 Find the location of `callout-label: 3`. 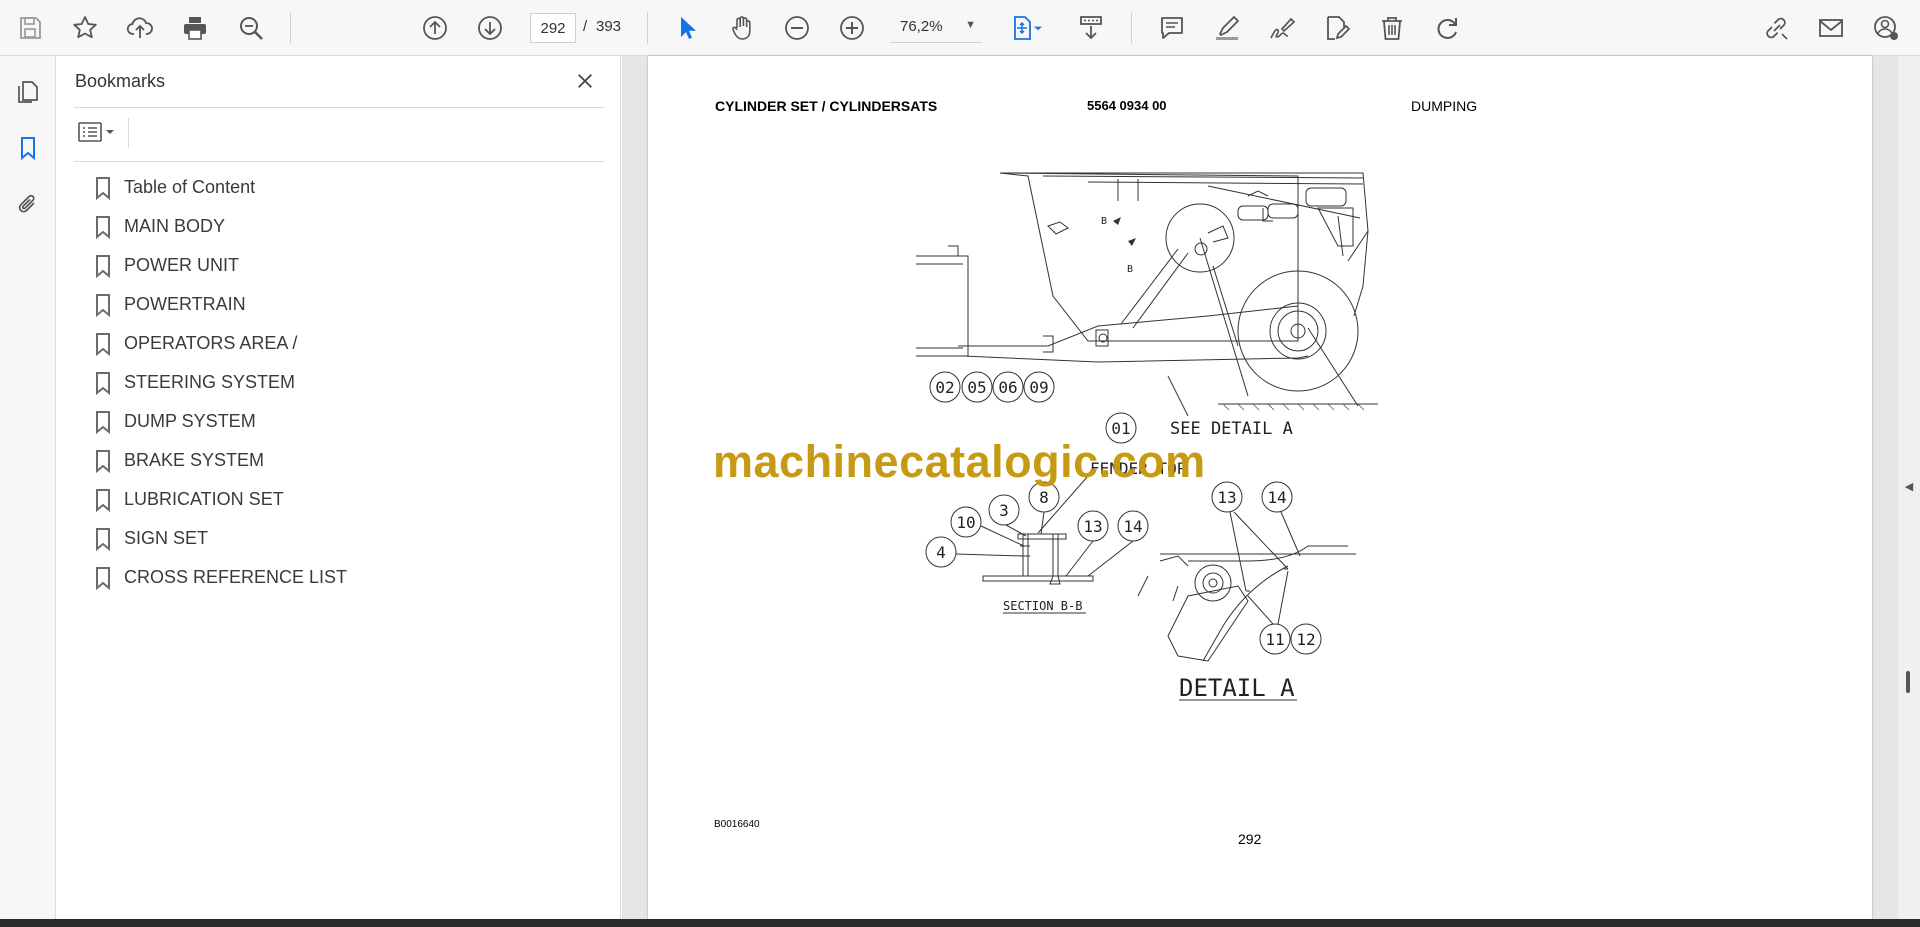

callout-label: 3 is located at coordinates (1004, 510).